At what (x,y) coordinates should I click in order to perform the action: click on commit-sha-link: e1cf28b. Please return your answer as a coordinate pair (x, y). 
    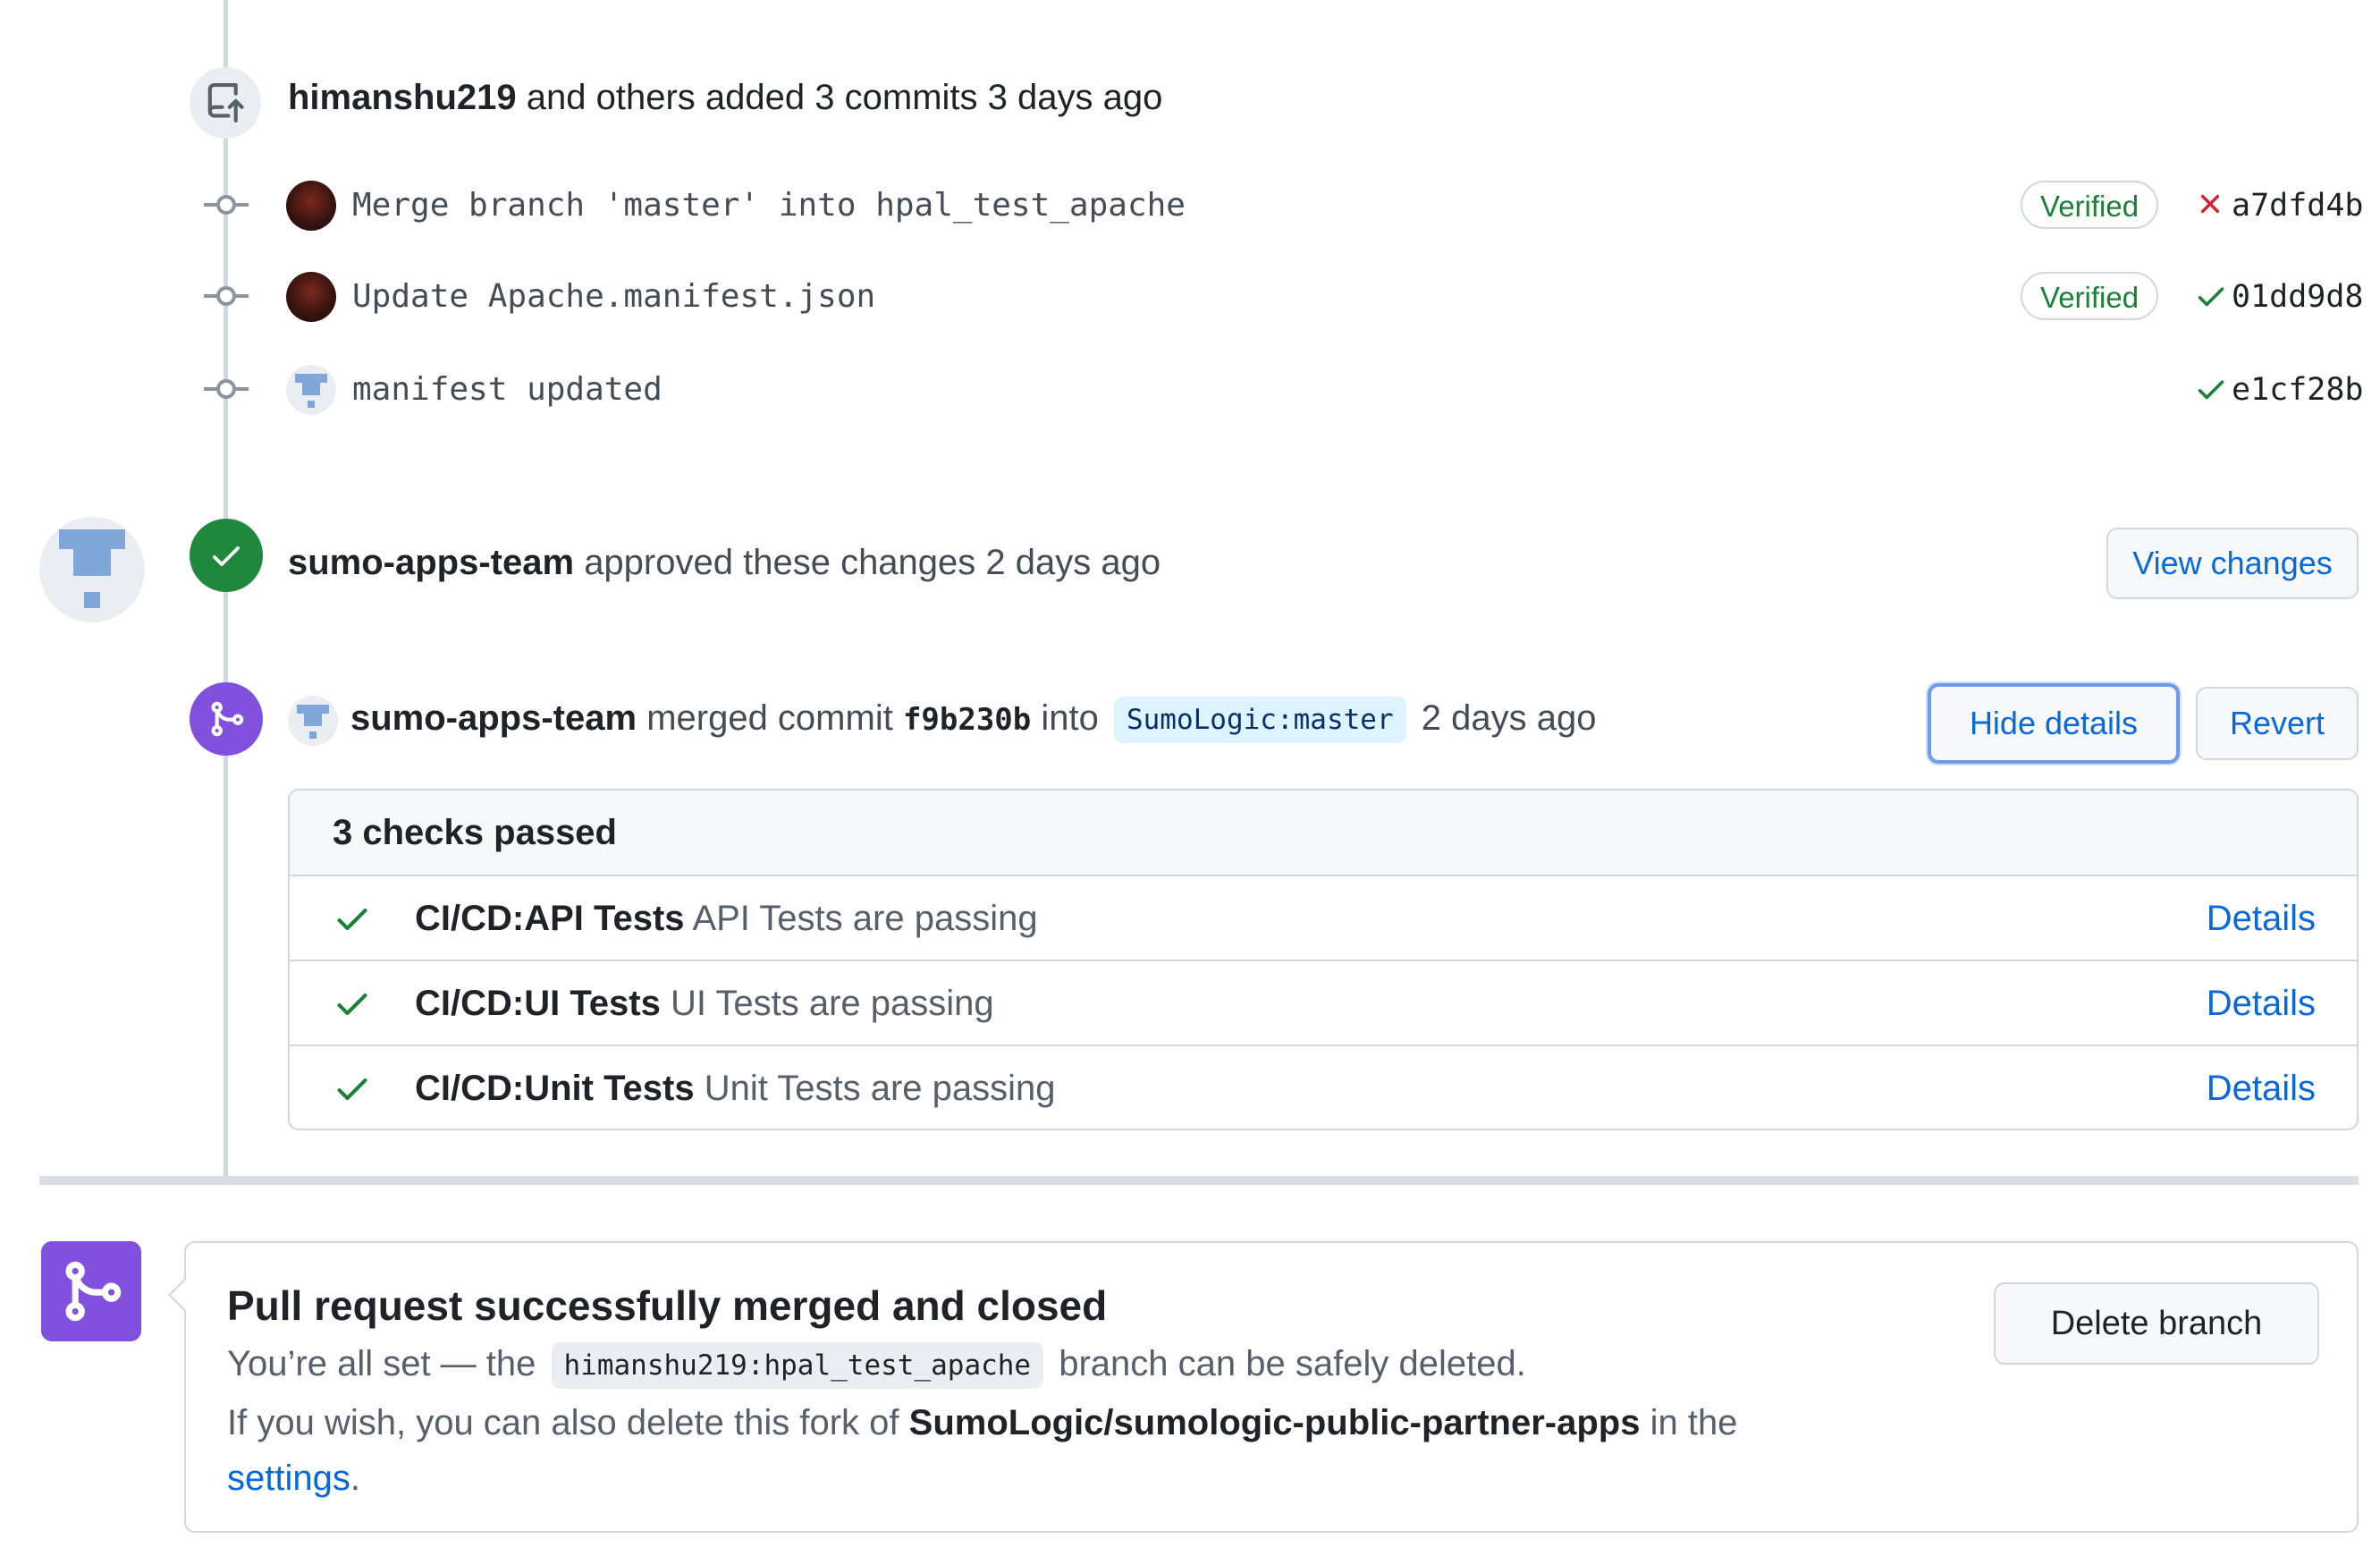
    Looking at the image, I should click on (2298, 390).